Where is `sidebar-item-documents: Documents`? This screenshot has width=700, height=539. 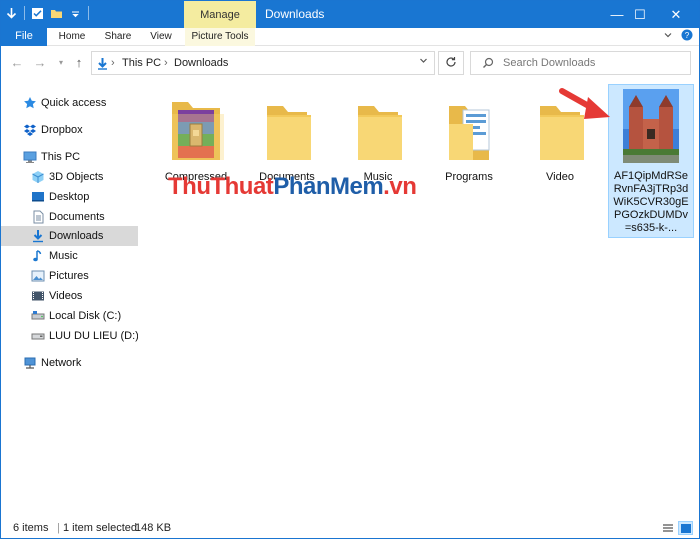
sidebar-item-documents: Documents is located at coordinates (69, 217).